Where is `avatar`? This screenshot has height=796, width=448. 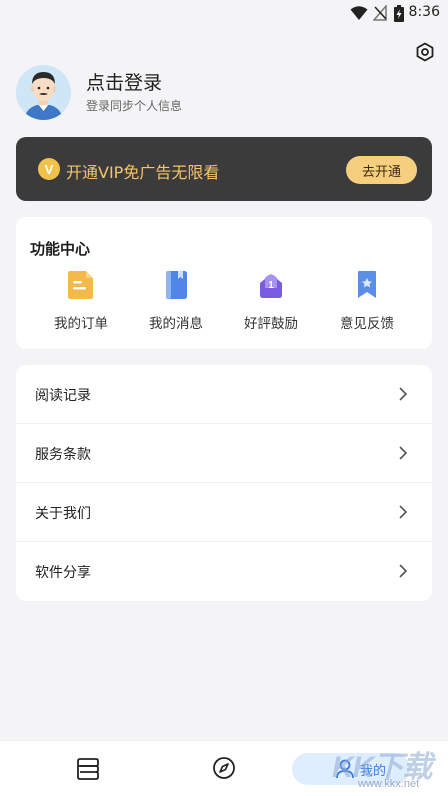 avatar is located at coordinates (43, 92).